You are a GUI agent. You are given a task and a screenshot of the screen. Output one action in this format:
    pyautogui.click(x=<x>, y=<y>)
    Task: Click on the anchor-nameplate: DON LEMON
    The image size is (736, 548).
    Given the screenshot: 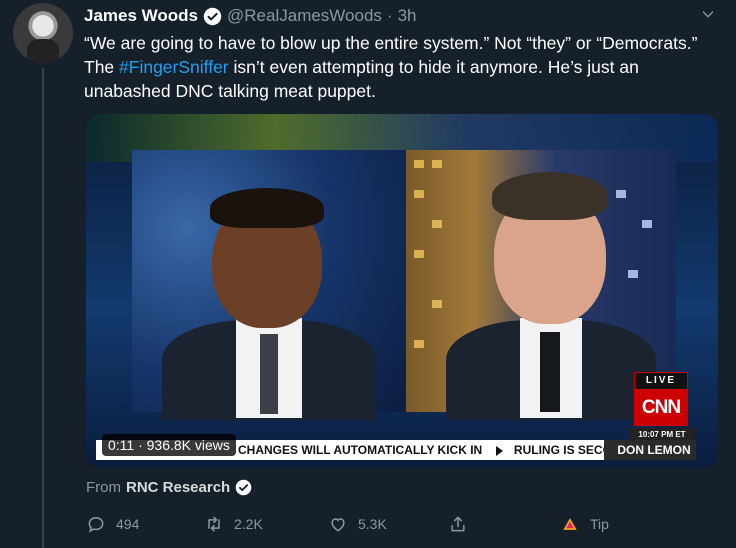 What is the action you would take?
    pyautogui.click(x=650, y=450)
    